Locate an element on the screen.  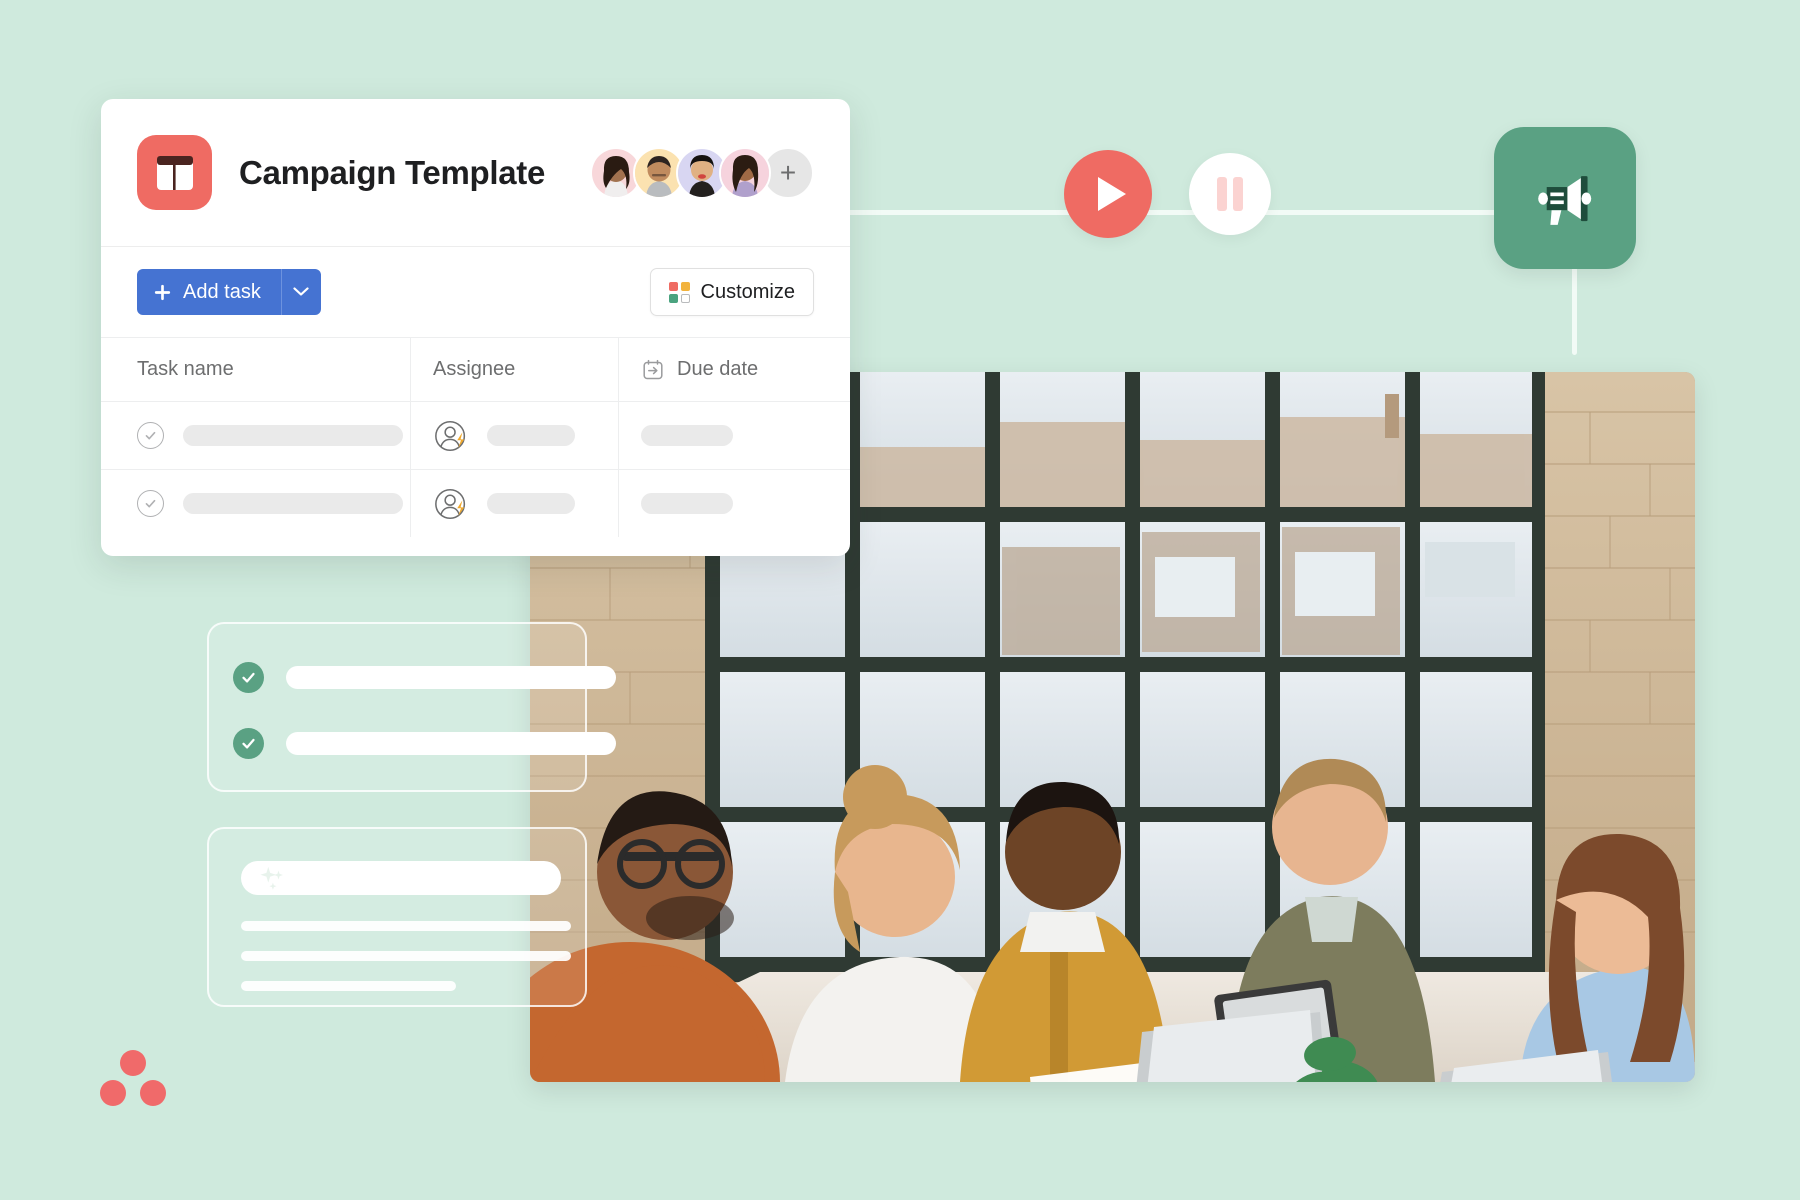
project-card-toolbar: Add task Customize is located at coordinates (475, 292).